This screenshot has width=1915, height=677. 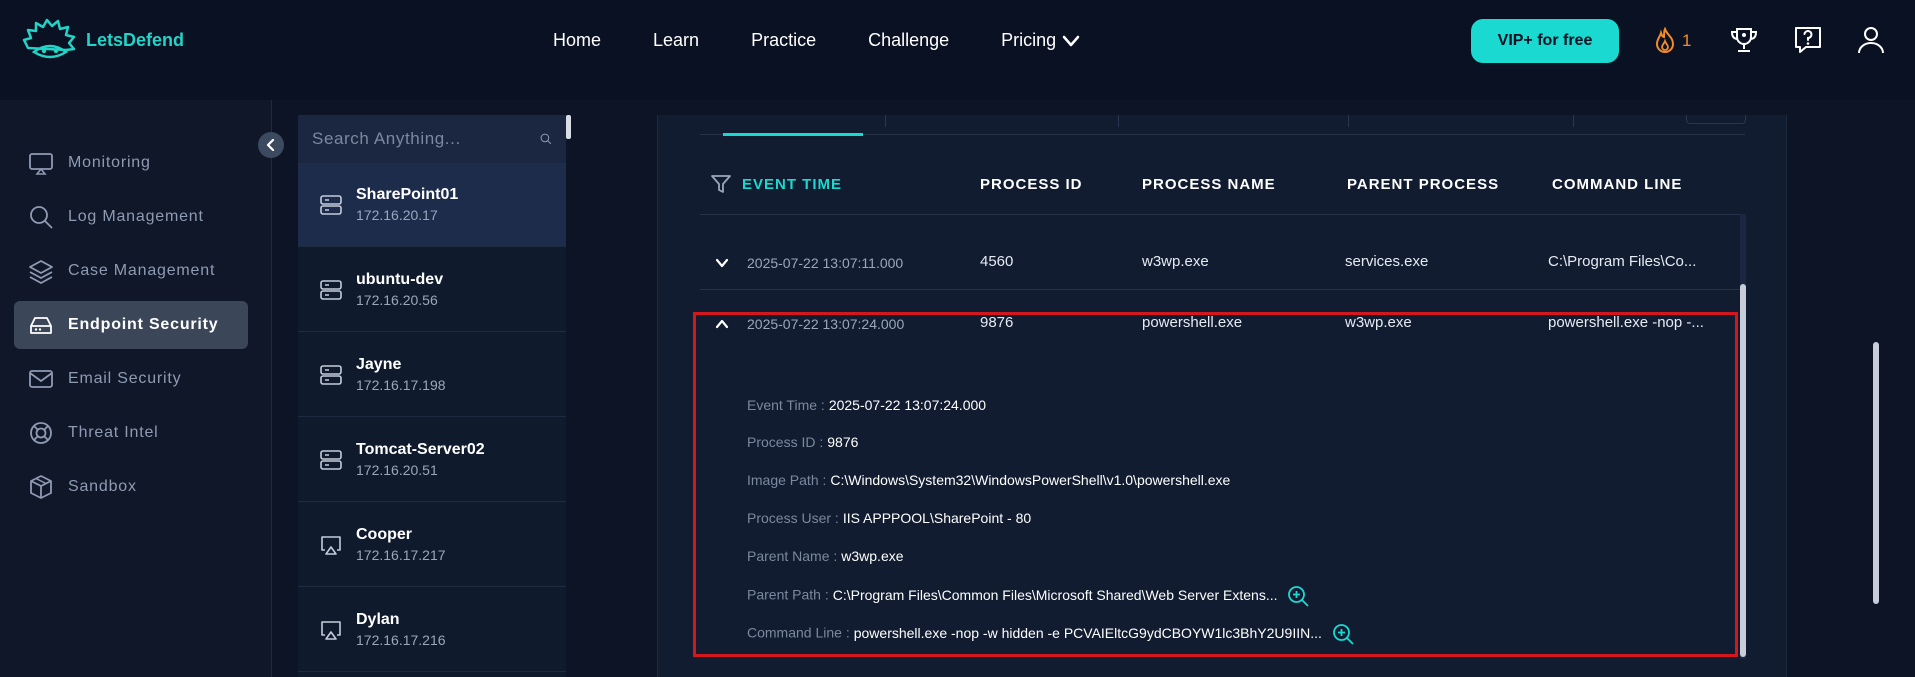 I want to click on chevron-up-icon, so click(x=722, y=324).